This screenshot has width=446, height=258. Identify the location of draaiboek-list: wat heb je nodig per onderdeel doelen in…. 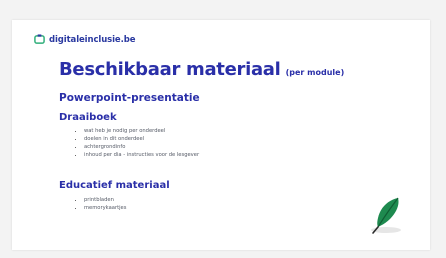
(136, 143).